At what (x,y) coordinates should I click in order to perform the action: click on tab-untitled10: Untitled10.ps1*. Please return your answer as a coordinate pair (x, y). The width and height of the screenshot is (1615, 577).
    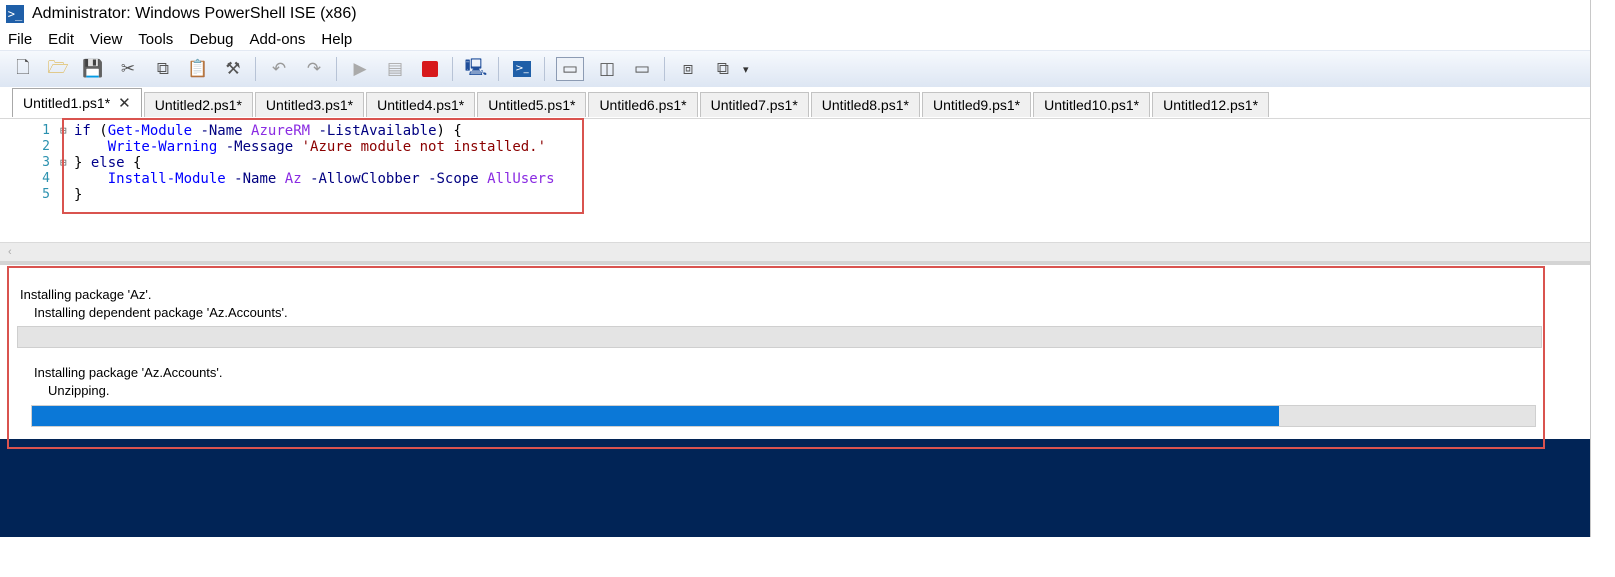
    Looking at the image, I should click on (1092, 104).